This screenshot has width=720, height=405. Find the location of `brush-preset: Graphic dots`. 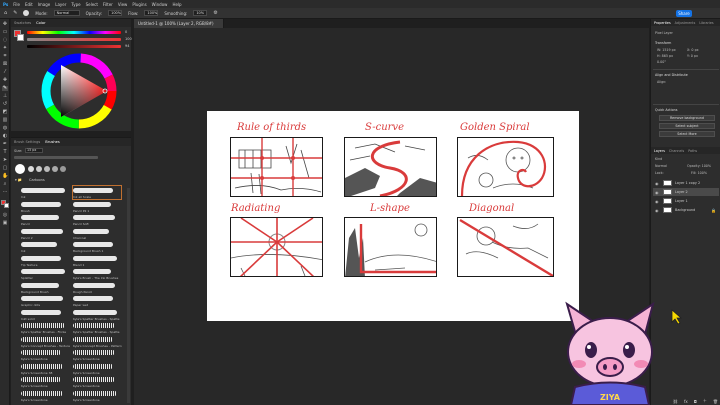

brush-preset: Graphic dots is located at coordinates (45, 300).